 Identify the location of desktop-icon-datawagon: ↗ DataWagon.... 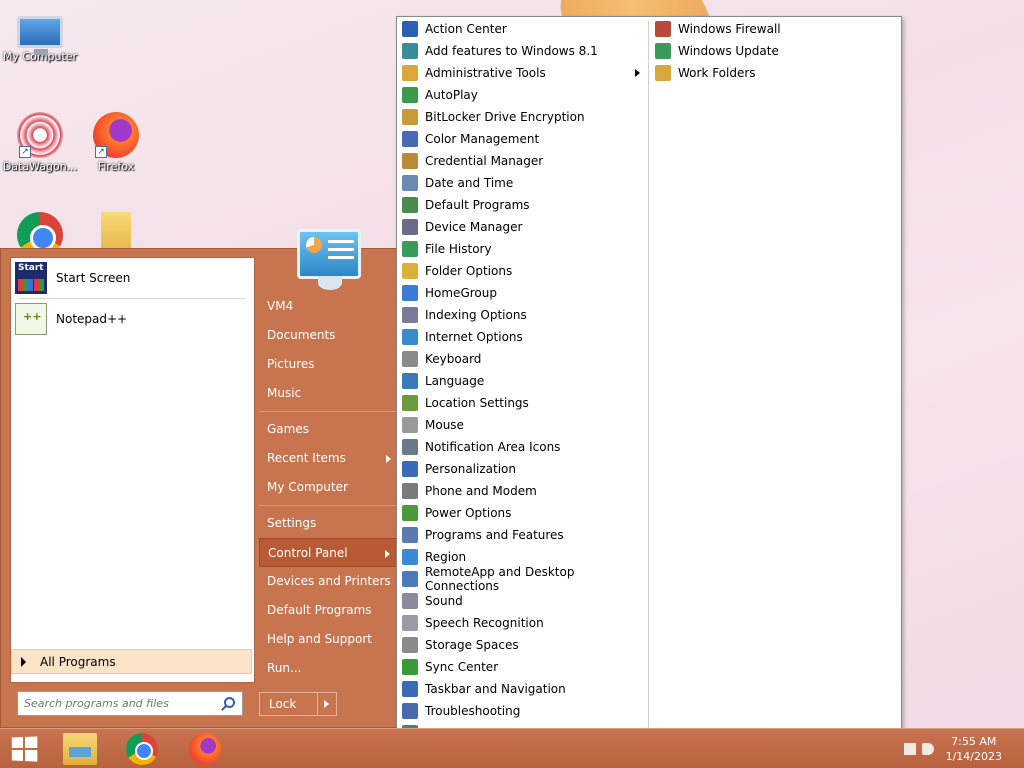
(40, 142).